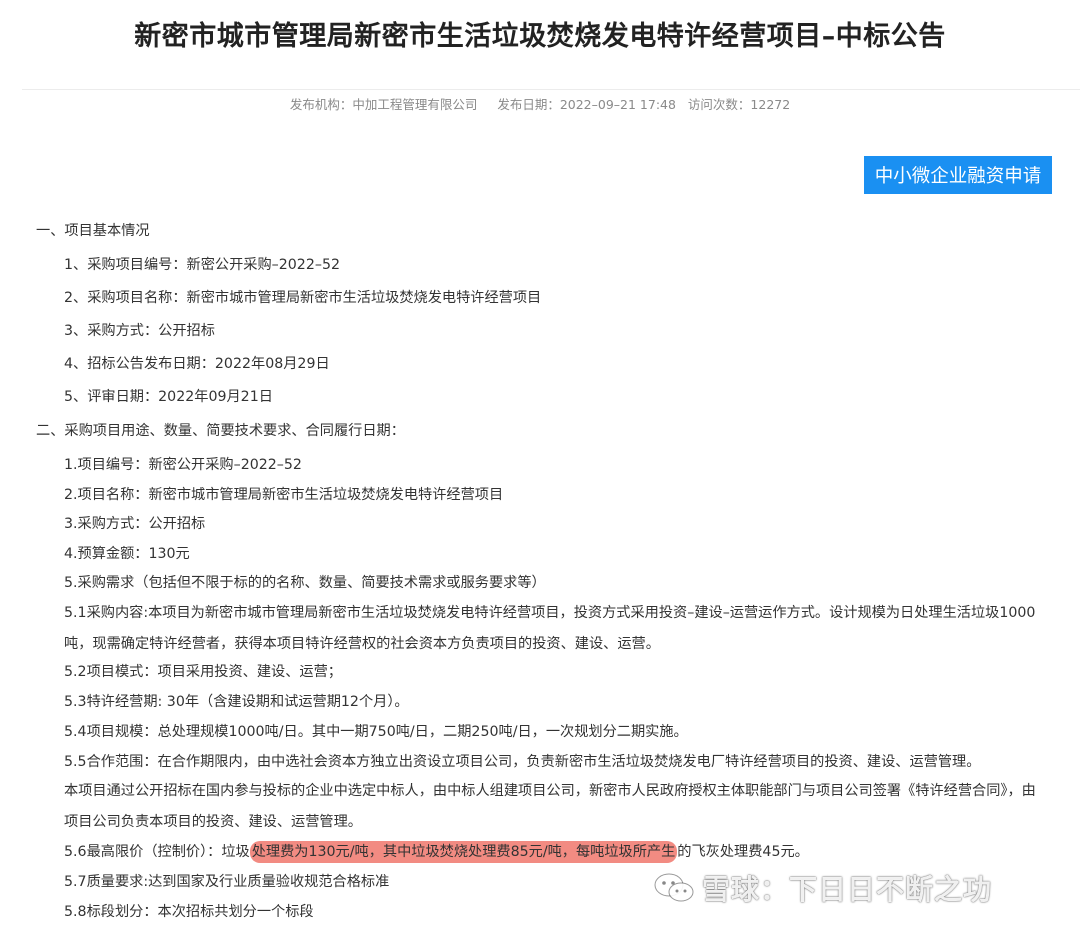 This screenshot has height=927, width=1080. Describe the element at coordinates (463, 852) in the screenshot. I see `highlighted-price-text: 处理费为130元/吨，其中垃圾焚烧处理费85元/吨，每吨垃圾所产生` at that location.